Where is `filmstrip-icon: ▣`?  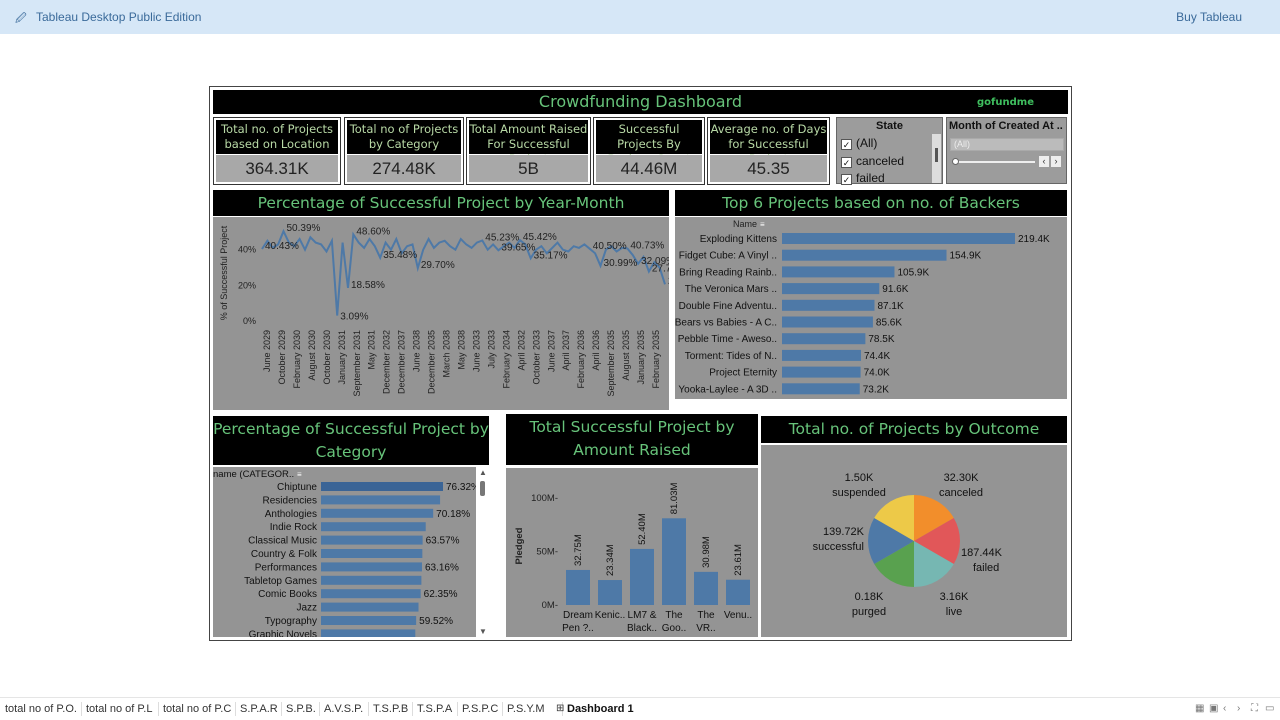
filmstrip-icon: ▣ is located at coordinates (1213, 708).